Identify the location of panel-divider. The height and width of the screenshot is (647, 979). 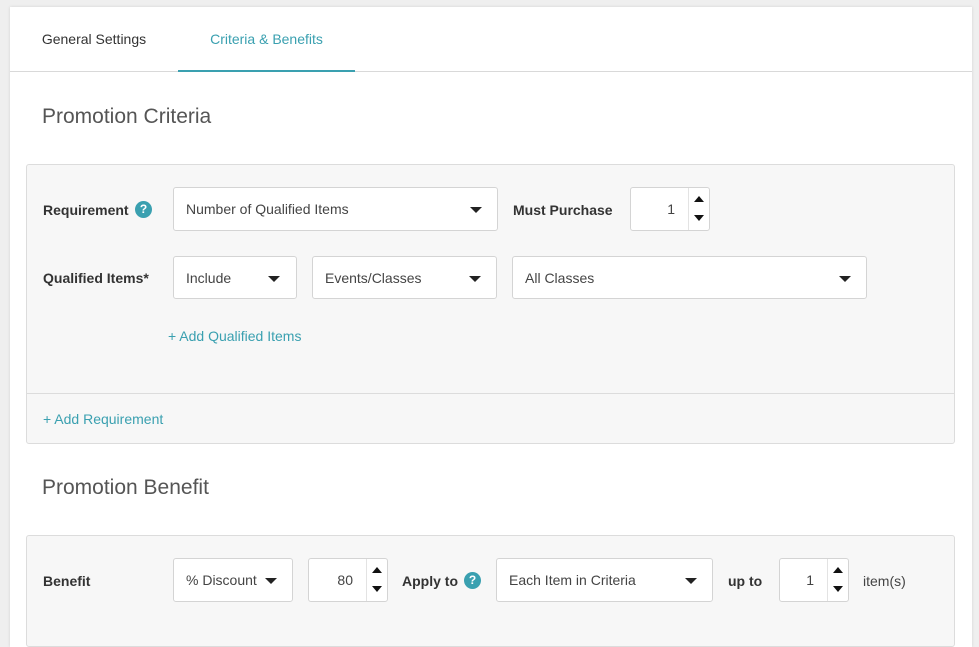
(490, 393).